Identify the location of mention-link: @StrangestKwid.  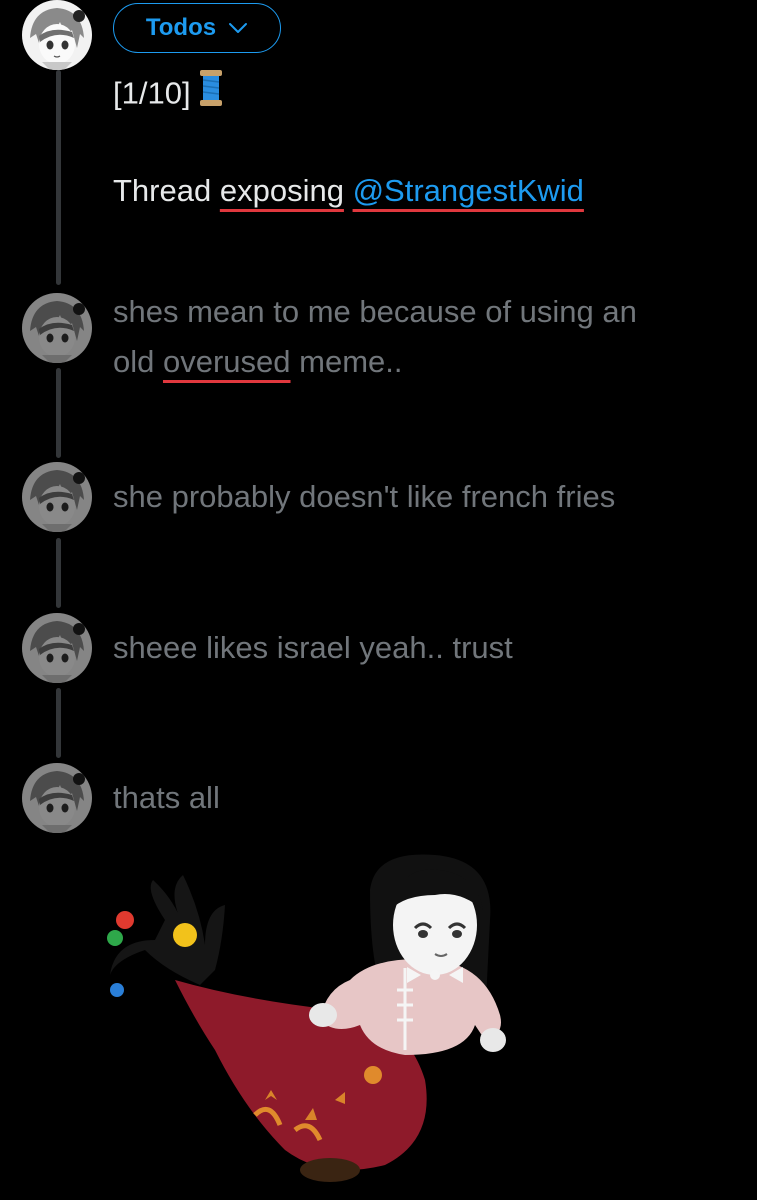
(468, 190).